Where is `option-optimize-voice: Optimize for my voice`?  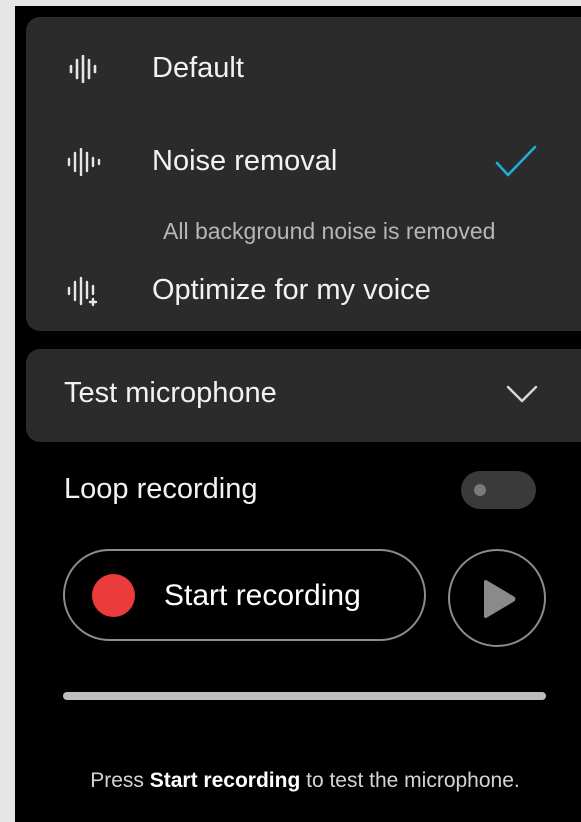
option-optimize-voice: Optimize for my voice is located at coordinates (303, 289).